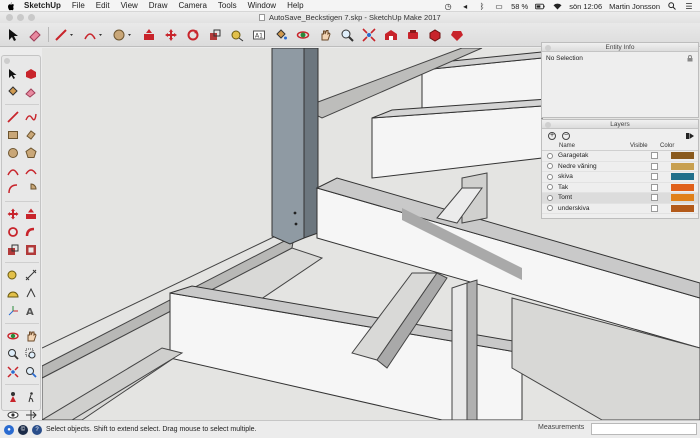  Describe the element at coordinates (594, 146) in the screenshot. I see `column-name: Name` at that location.